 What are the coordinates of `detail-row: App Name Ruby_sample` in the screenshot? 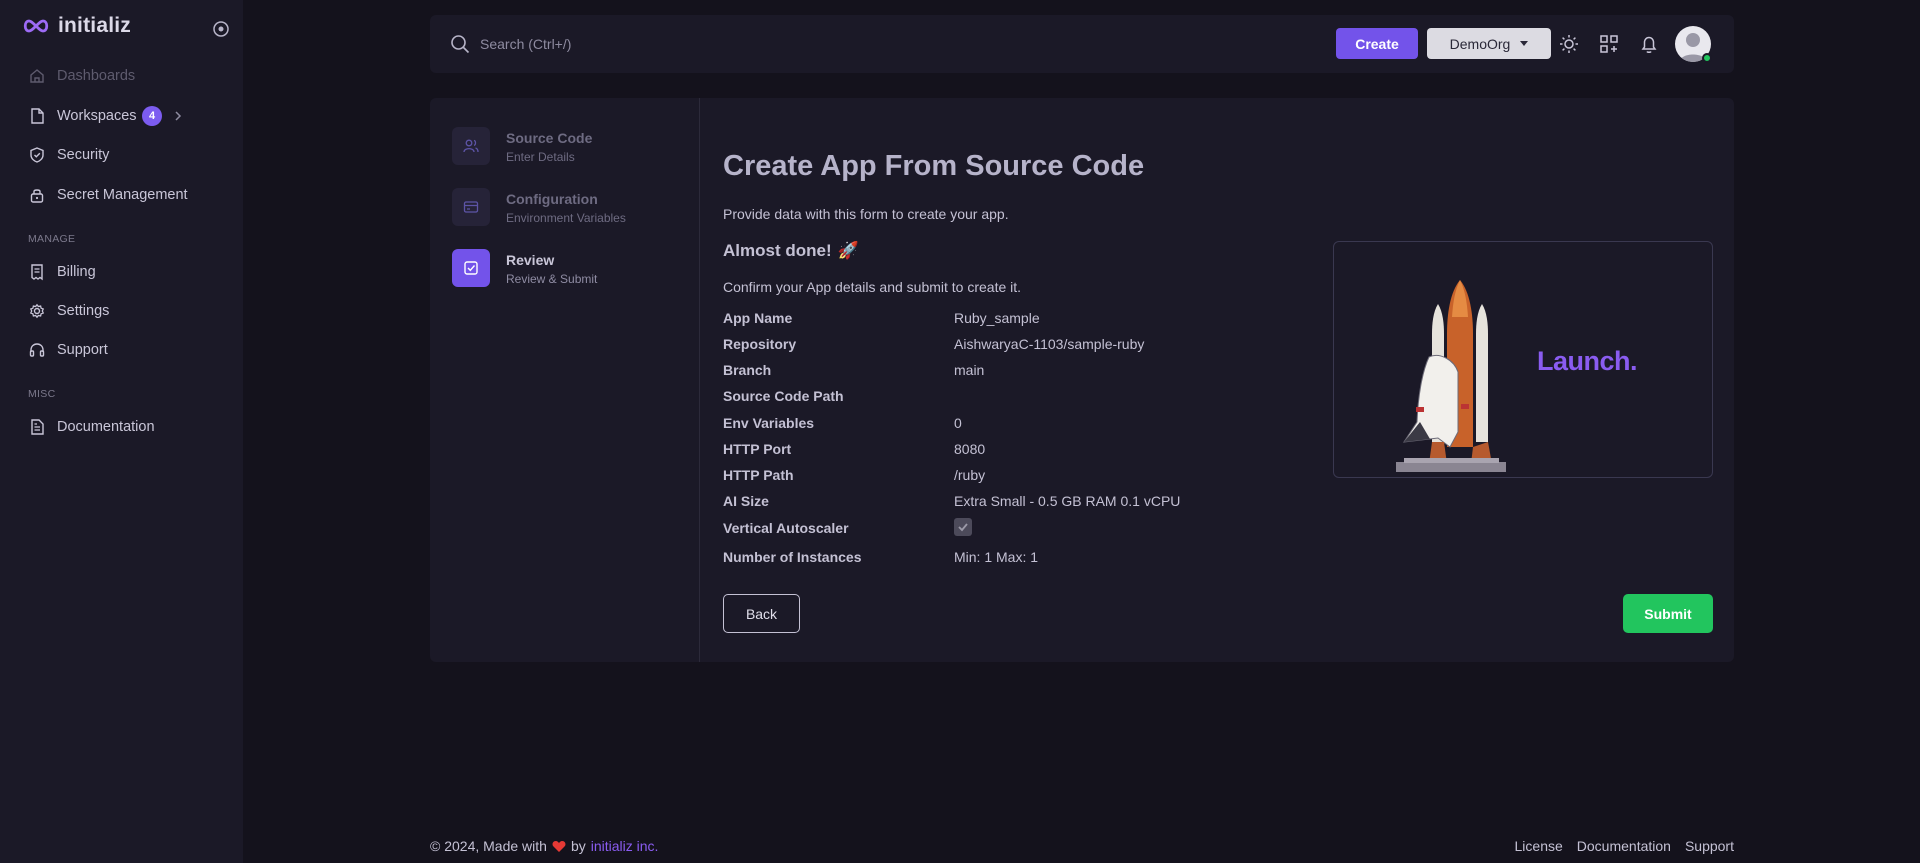 It's located at (973, 320).